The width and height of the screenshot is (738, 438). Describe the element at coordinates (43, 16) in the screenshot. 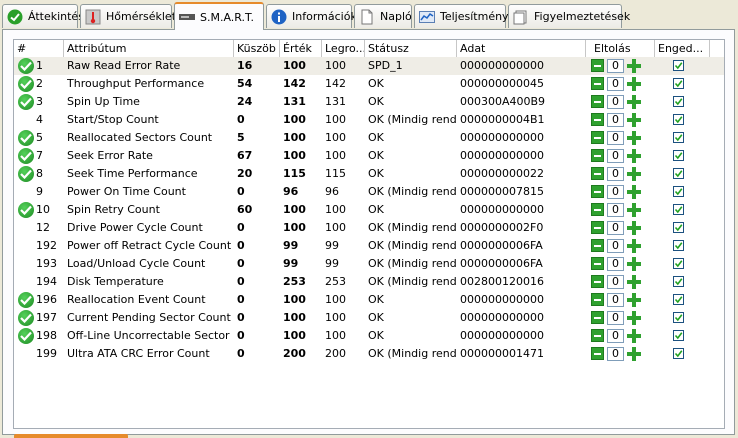

I see `tab-overview: Áttekintés` at that location.